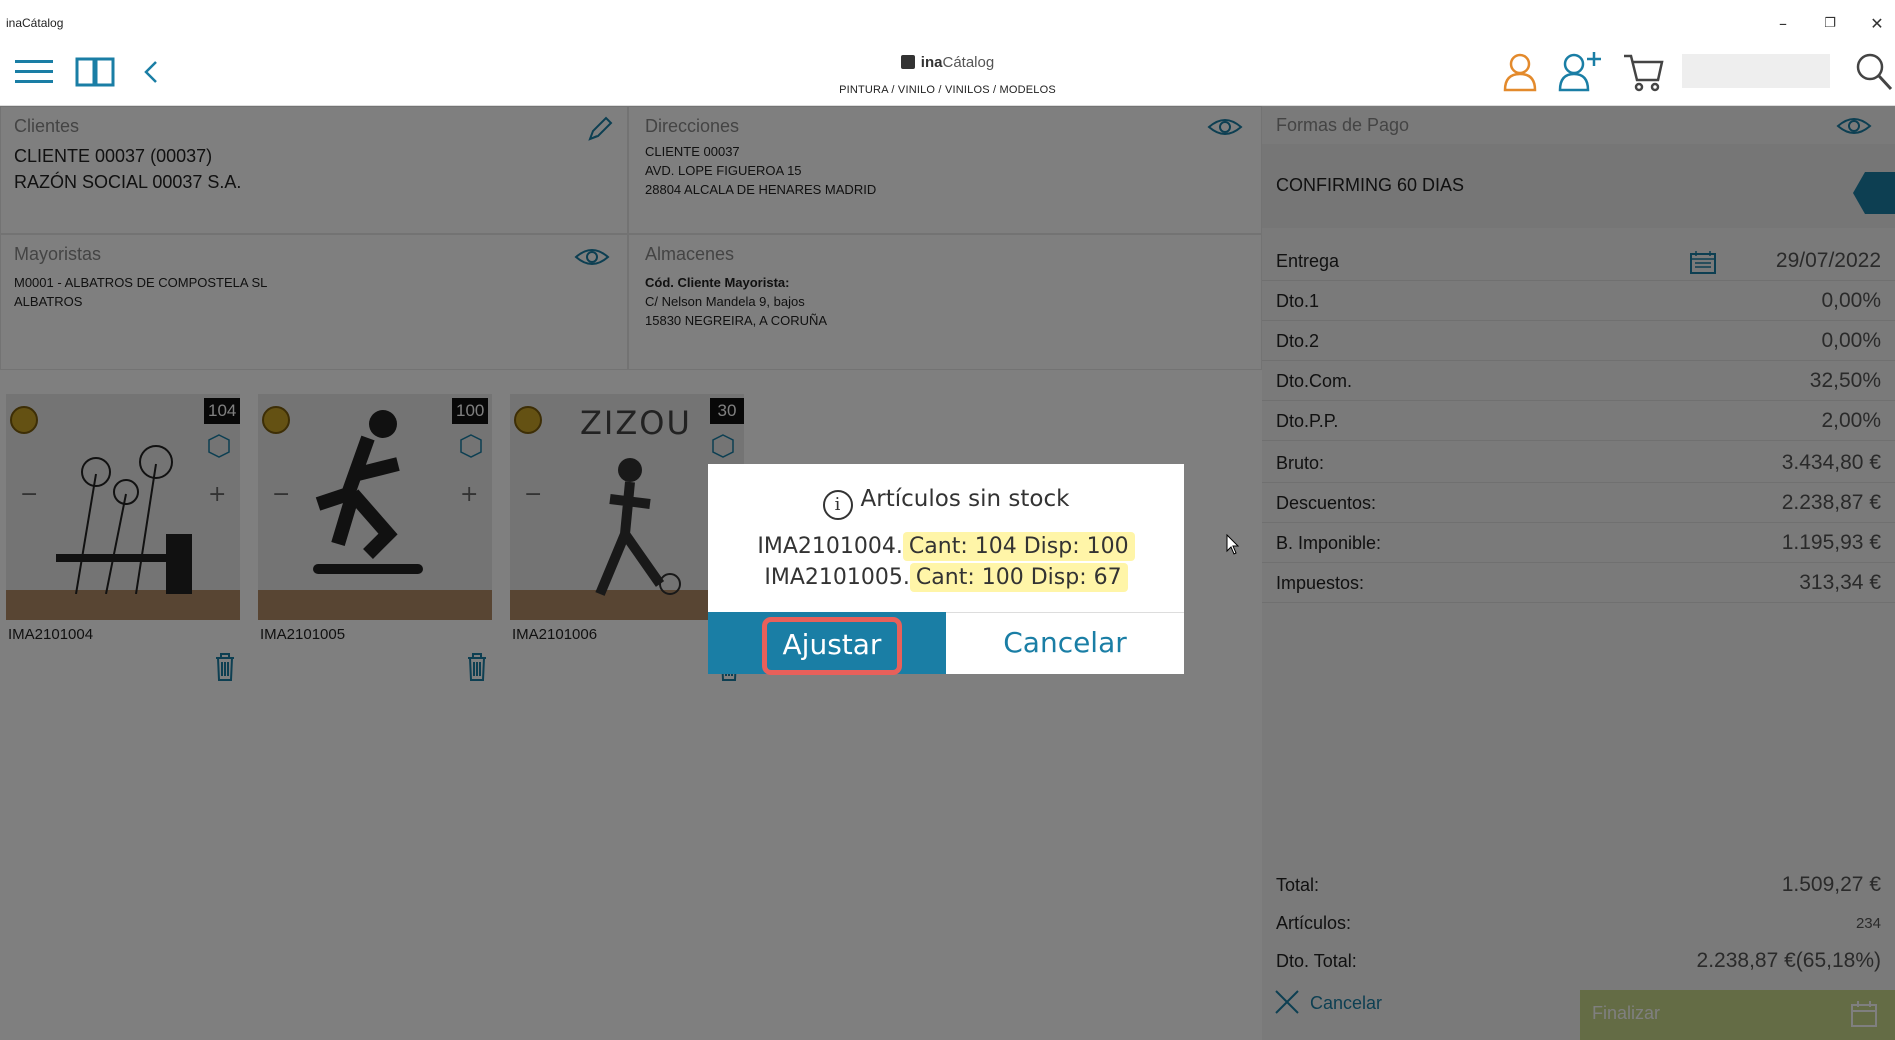 Image resolution: width=1895 pixels, height=1040 pixels. What do you see at coordinates (1233, 544) in the screenshot?
I see `mouse-cursor-icon` at bounding box center [1233, 544].